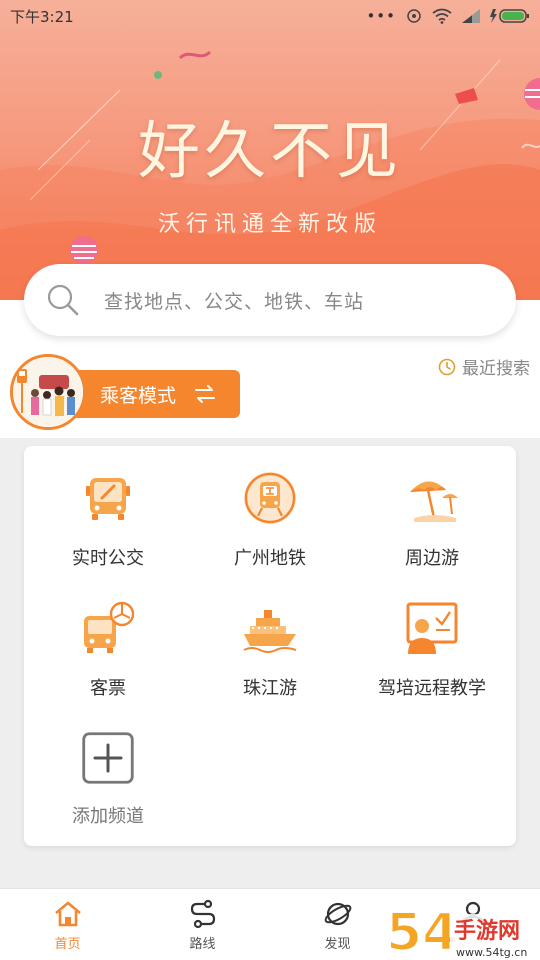 The image size is (540, 960). Describe the element at coordinates (234, 301) in the screenshot. I see `search-placeholder: 查找地点、公交、地铁、车站` at that location.